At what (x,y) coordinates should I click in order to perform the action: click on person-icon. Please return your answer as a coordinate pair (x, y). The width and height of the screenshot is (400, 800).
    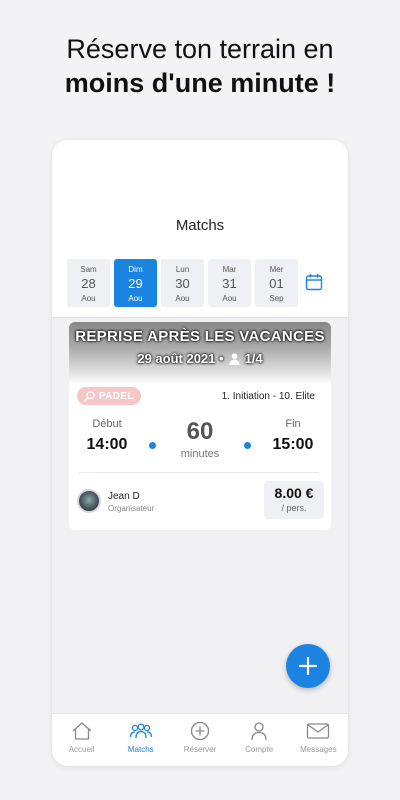
    Looking at the image, I should click on (234, 358).